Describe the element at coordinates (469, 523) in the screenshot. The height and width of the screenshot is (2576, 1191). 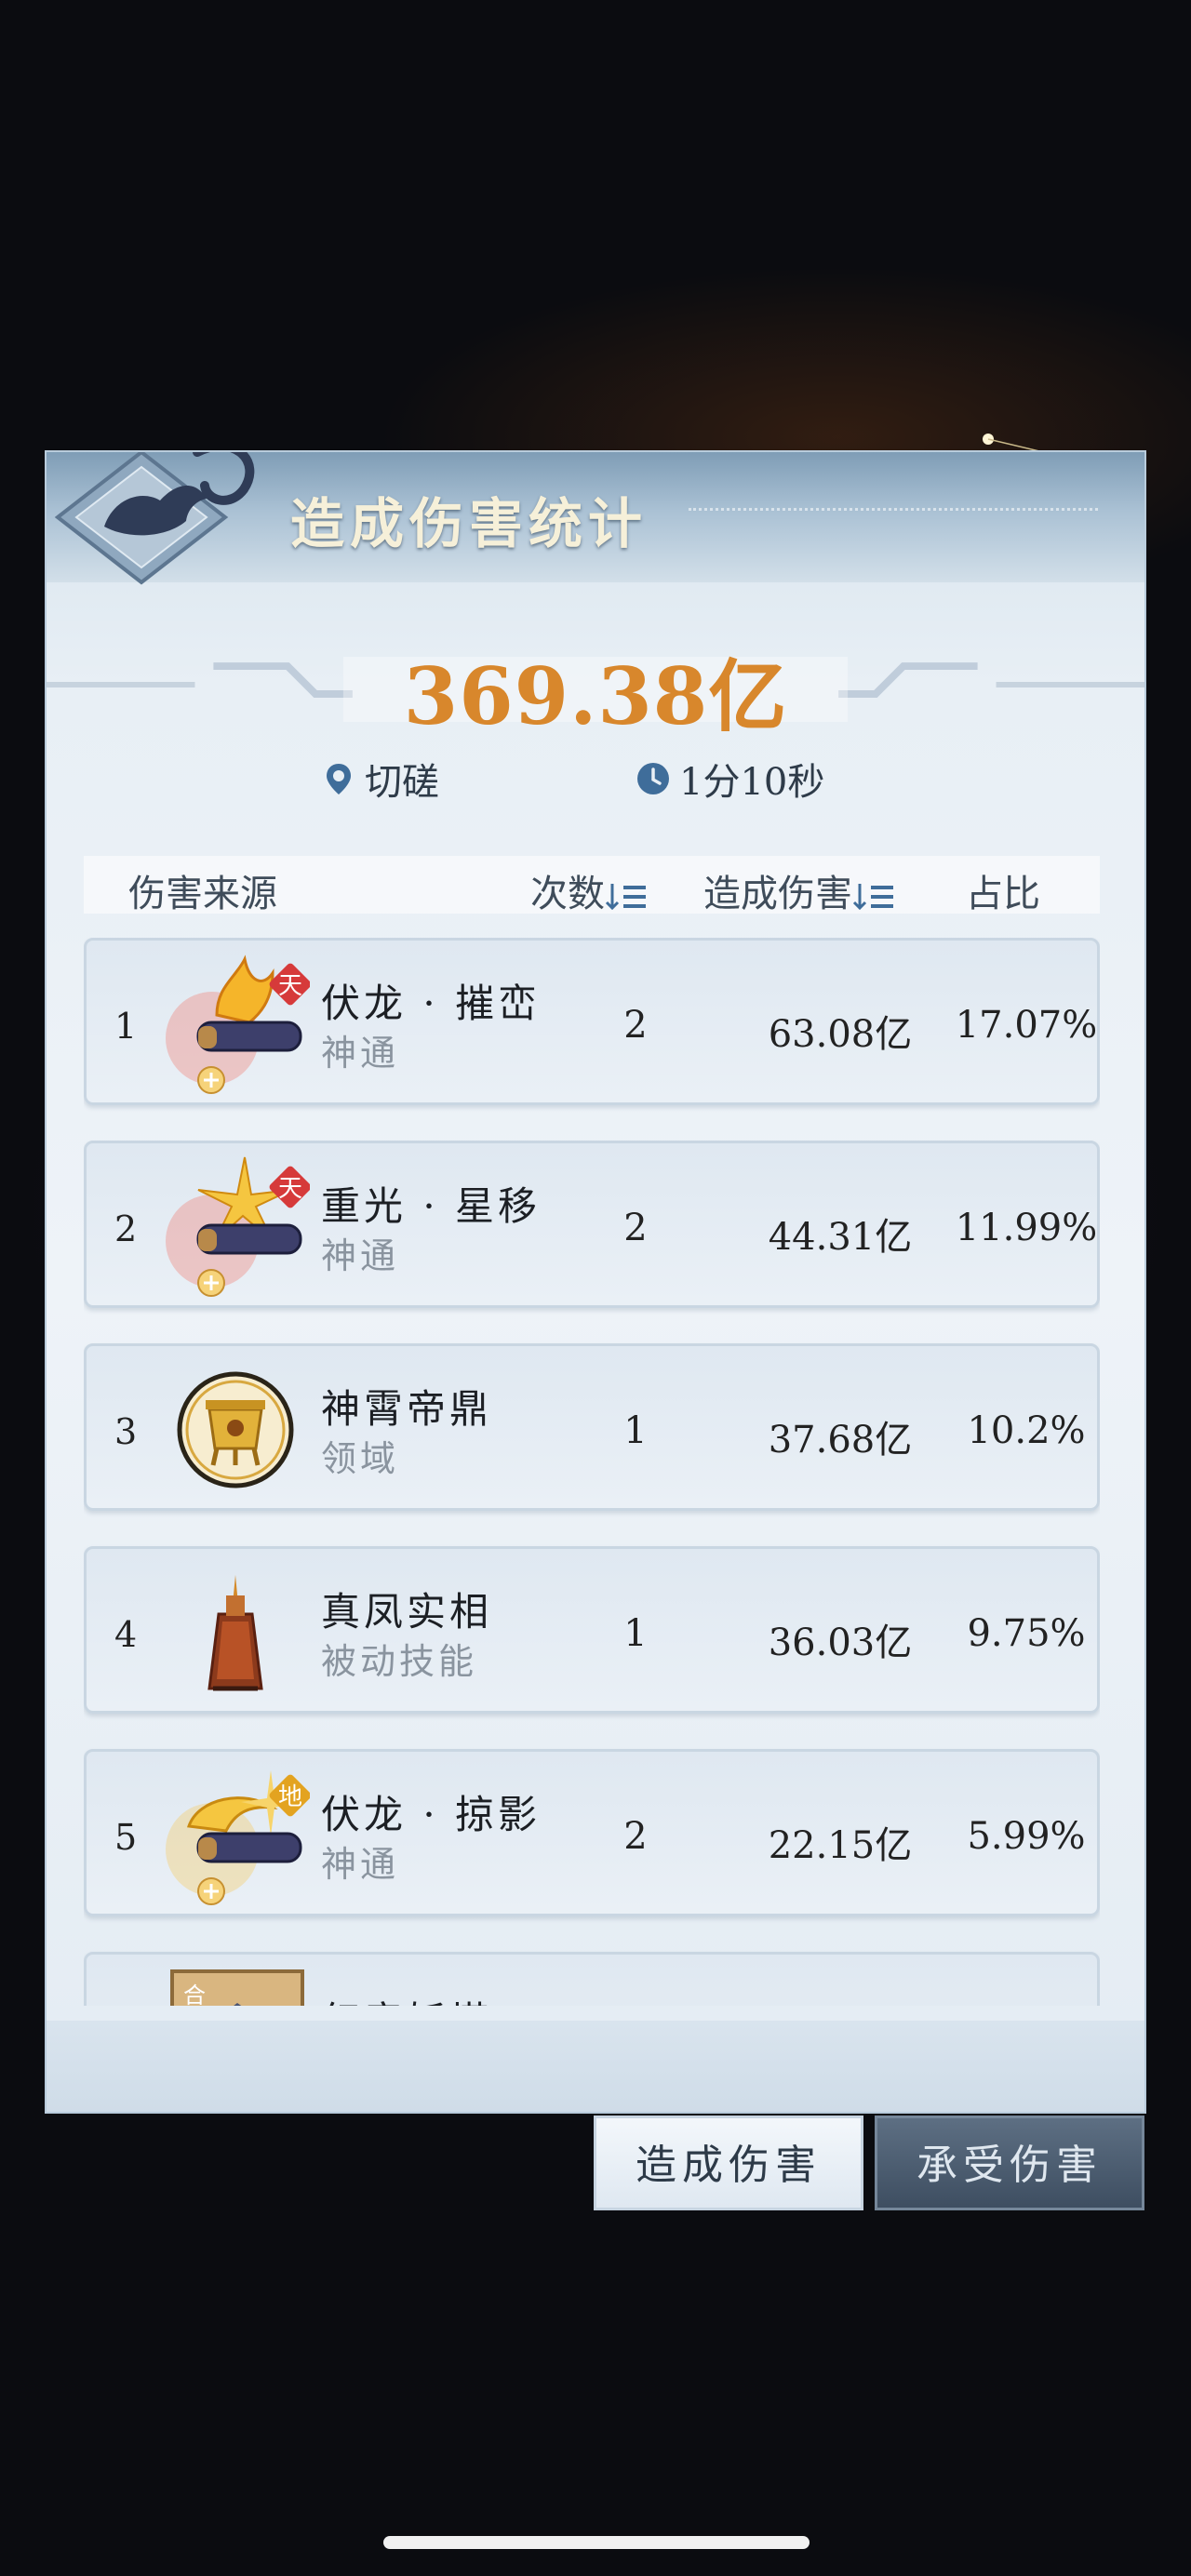
I see `panel-title: 造成伤害统计` at that location.